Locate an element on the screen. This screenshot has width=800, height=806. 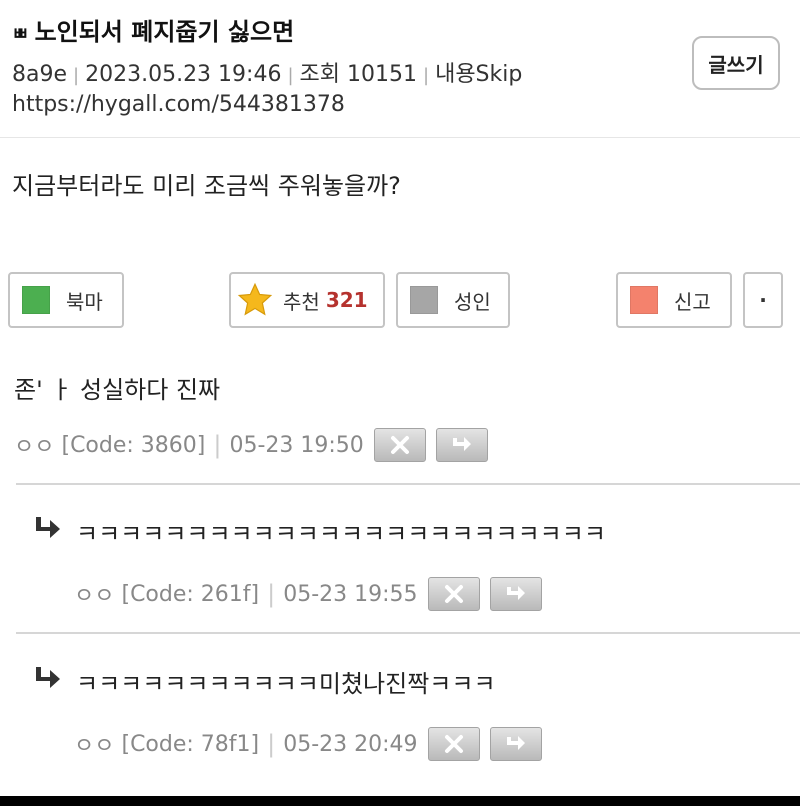
report-icon is located at coordinates (644, 300).